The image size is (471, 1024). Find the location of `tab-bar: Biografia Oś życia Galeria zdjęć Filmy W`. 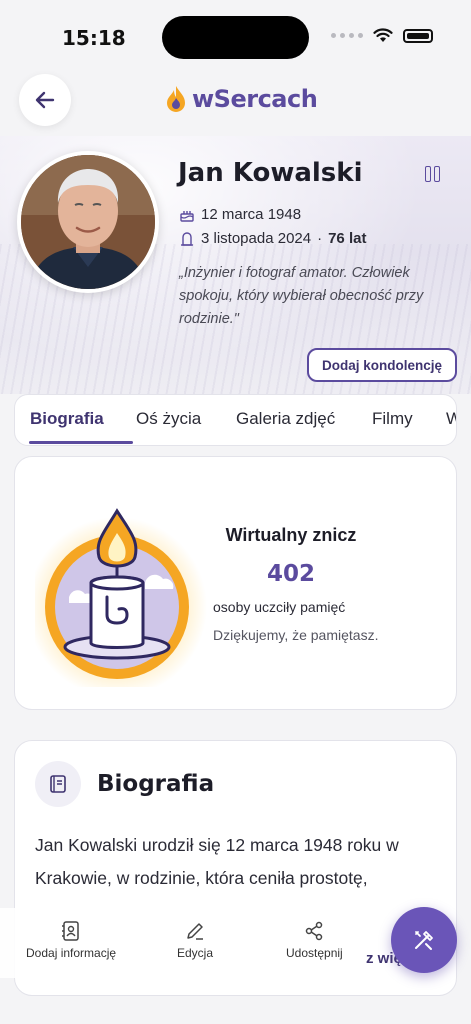

tab-bar: Biografia Oś życia Galeria zdjęć Filmy W is located at coordinates (235, 420).